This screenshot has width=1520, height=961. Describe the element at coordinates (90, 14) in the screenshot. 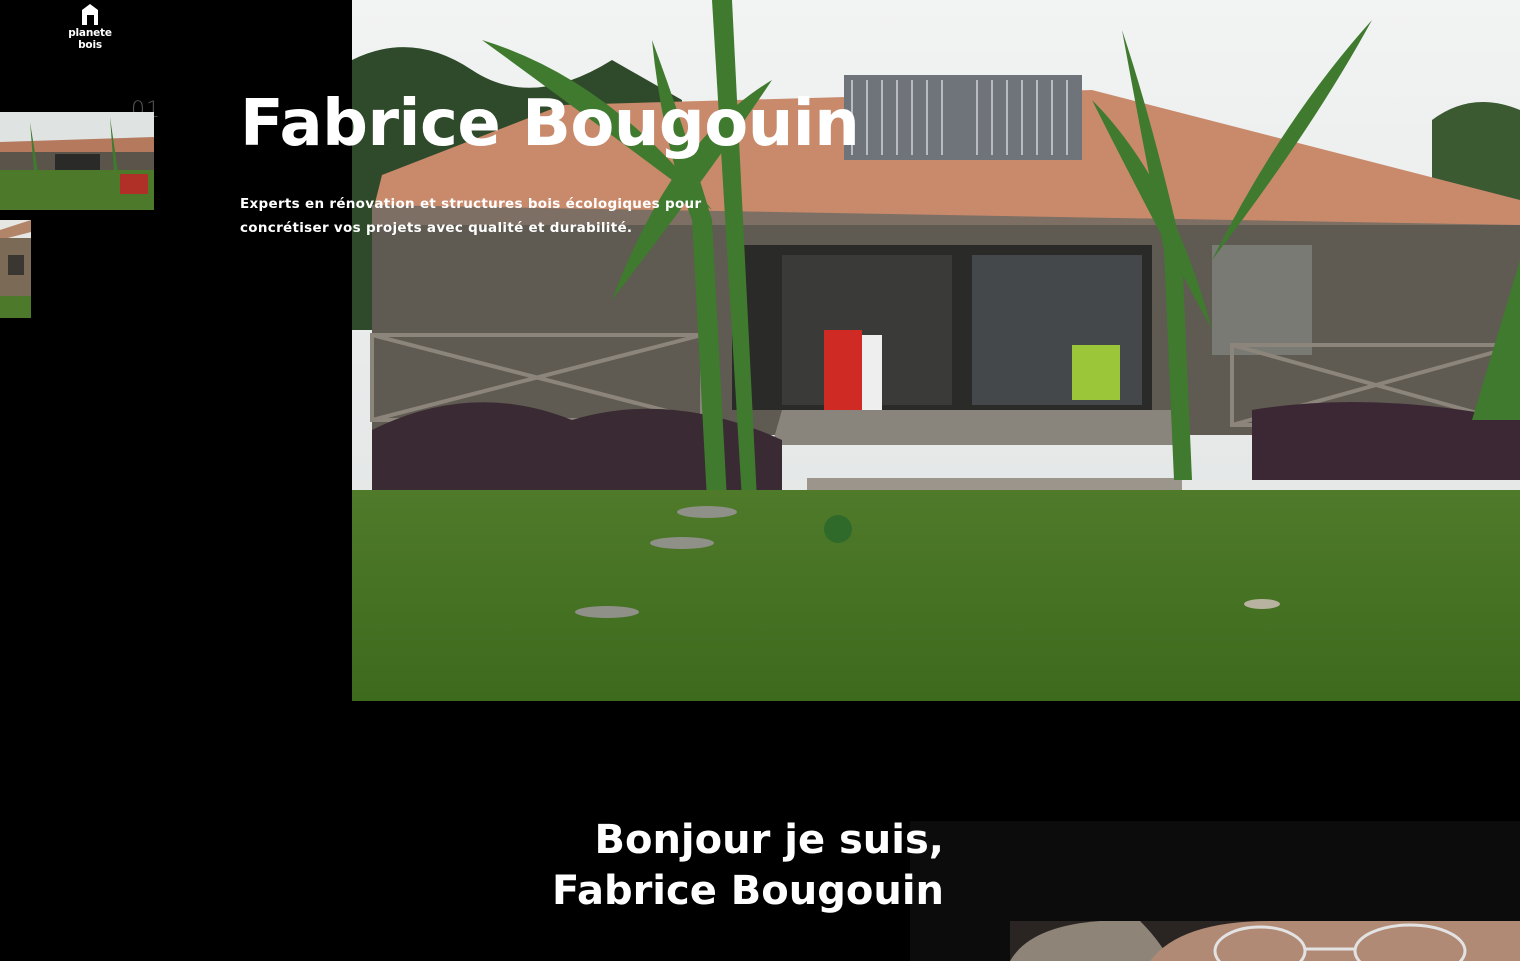

I see `house-logo-icon` at that location.